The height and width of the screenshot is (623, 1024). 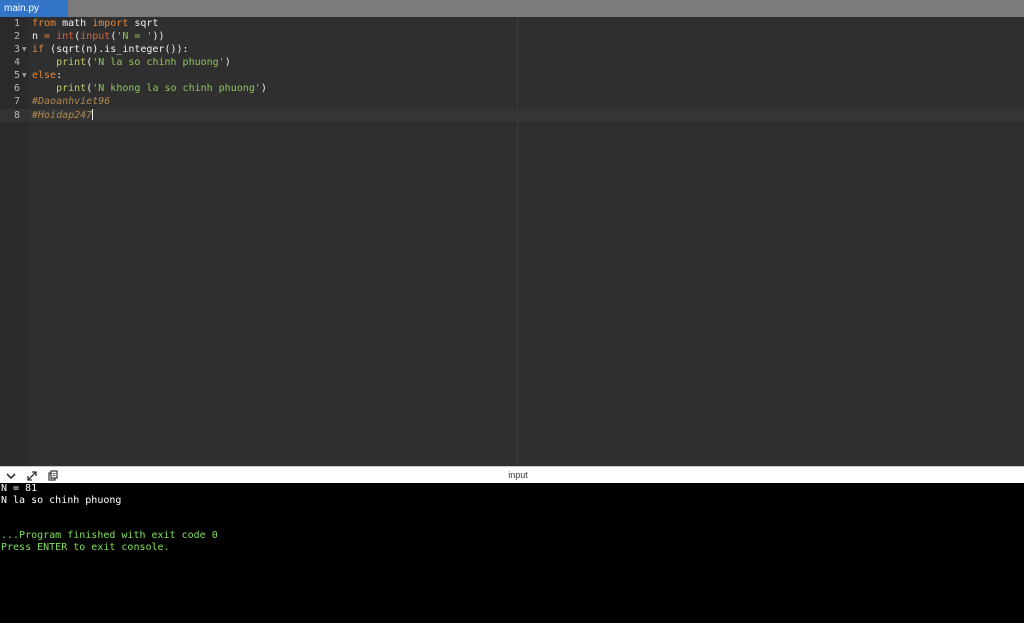 What do you see at coordinates (74, 23) in the screenshot?
I see `code-token: math` at bounding box center [74, 23].